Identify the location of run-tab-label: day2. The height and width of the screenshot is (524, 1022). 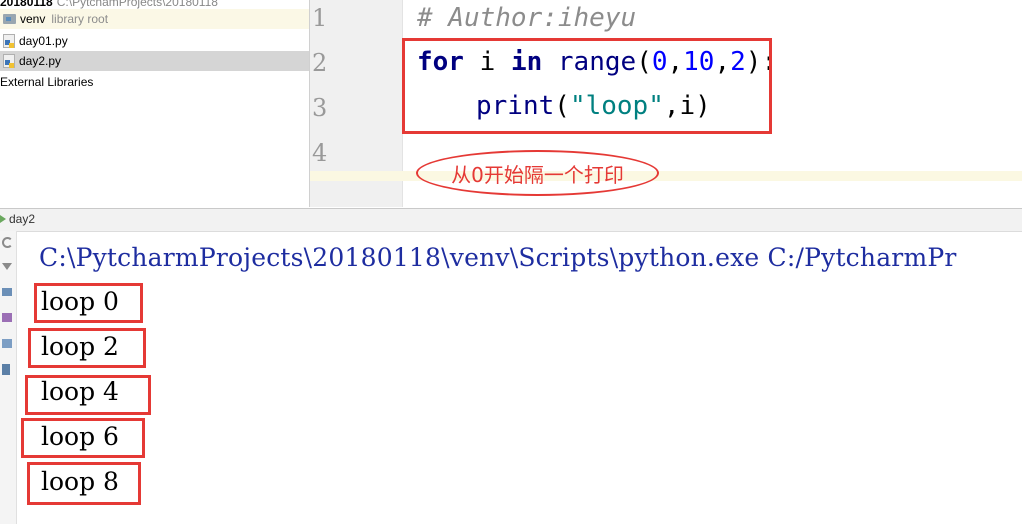
(22, 219).